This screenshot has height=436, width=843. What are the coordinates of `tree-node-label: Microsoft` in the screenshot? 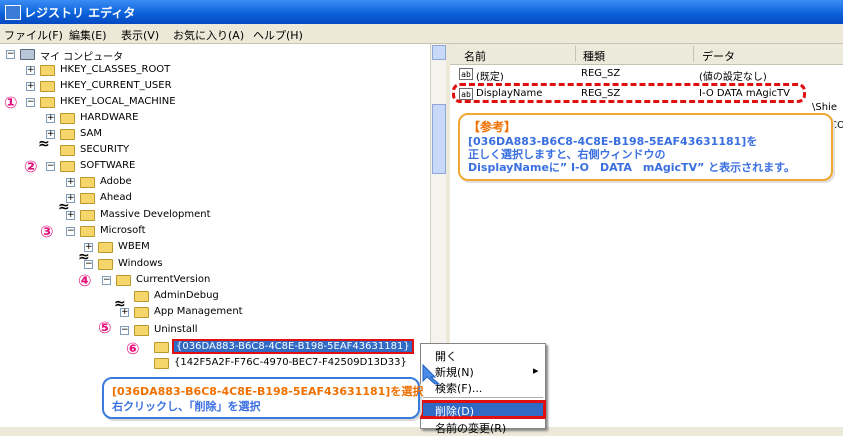 It's located at (123, 230).